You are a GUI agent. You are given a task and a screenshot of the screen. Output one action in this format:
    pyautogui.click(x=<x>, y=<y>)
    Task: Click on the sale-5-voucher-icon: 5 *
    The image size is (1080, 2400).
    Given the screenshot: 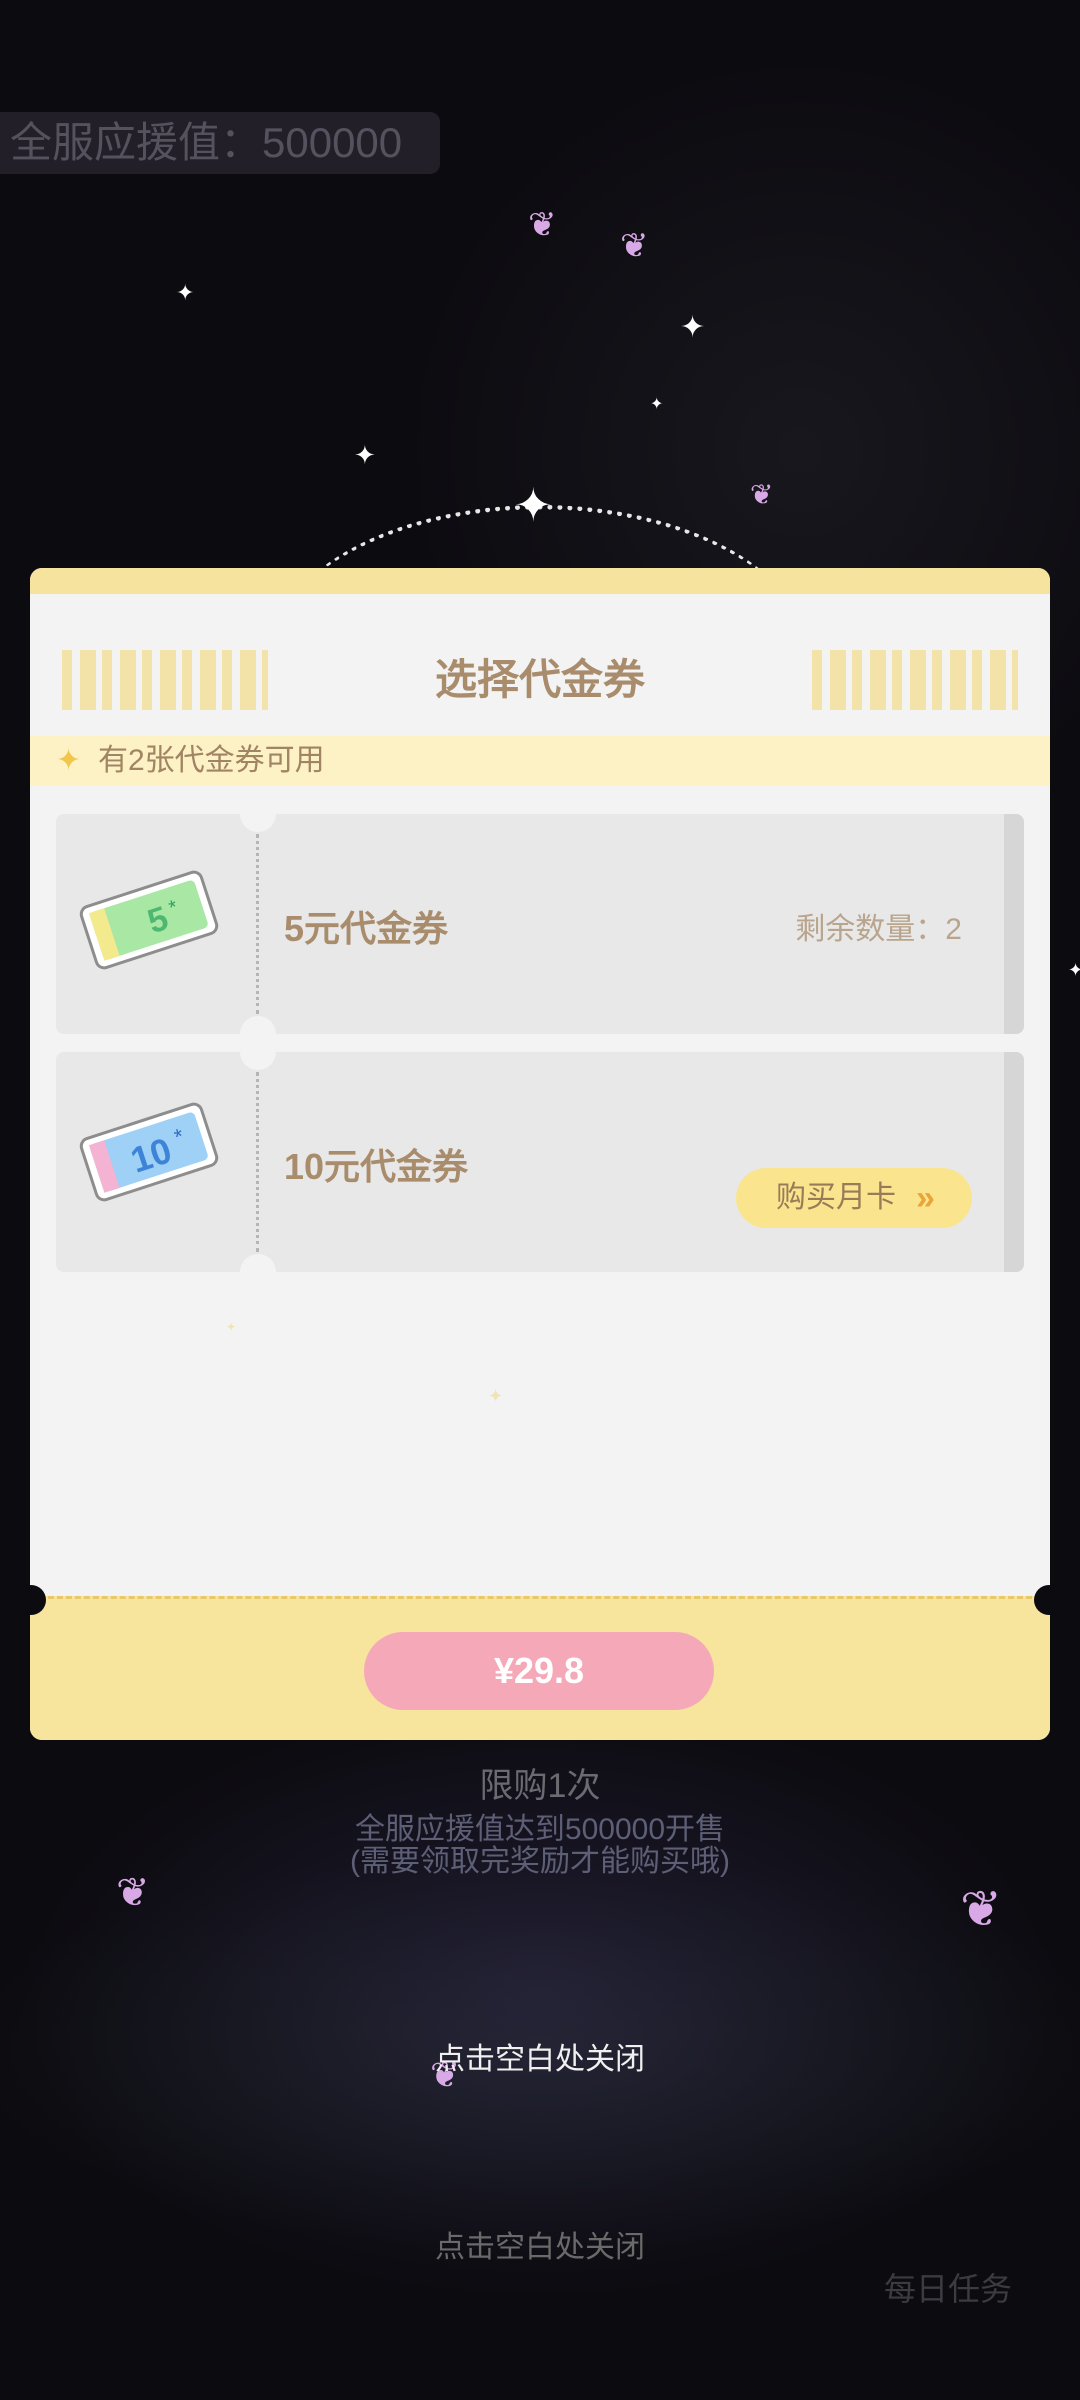 What is the action you would take?
    pyautogui.click(x=149, y=920)
    